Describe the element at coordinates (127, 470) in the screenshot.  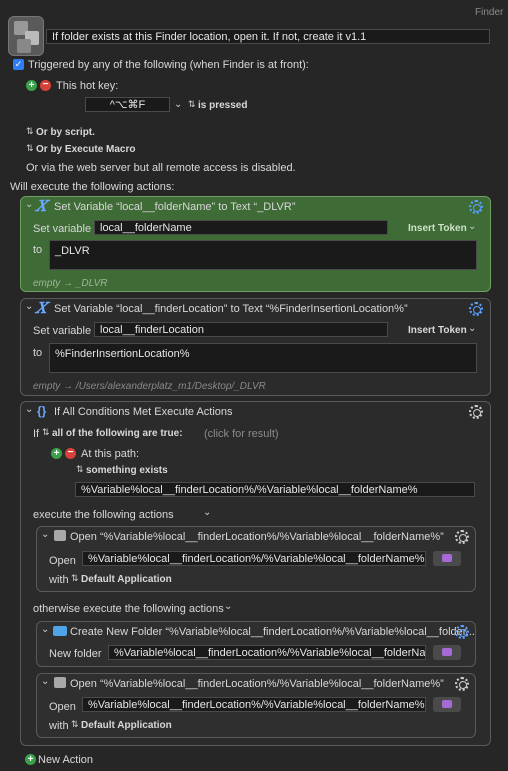
I see `something-exists: something exists` at that location.